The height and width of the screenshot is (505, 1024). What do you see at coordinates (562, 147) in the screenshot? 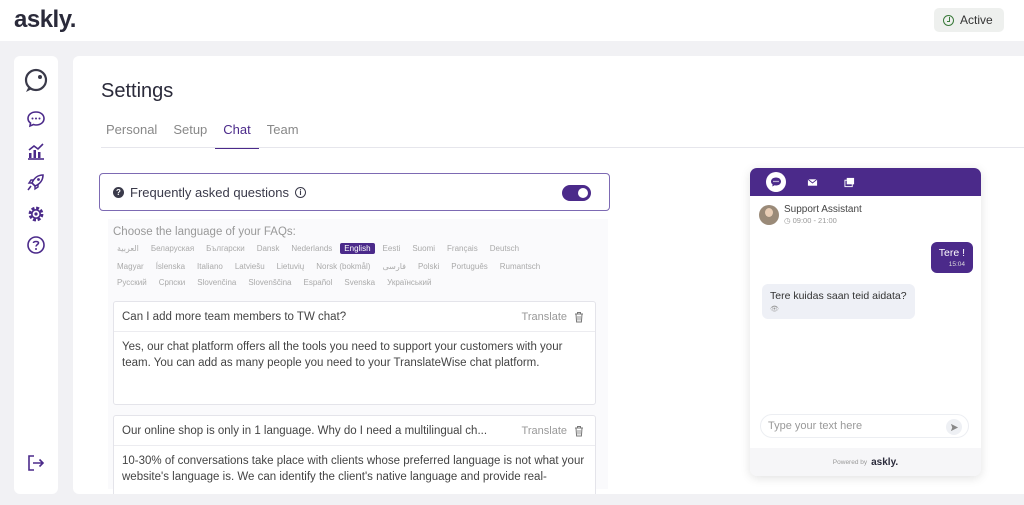
I see `tabs-divider` at bounding box center [562, 147].